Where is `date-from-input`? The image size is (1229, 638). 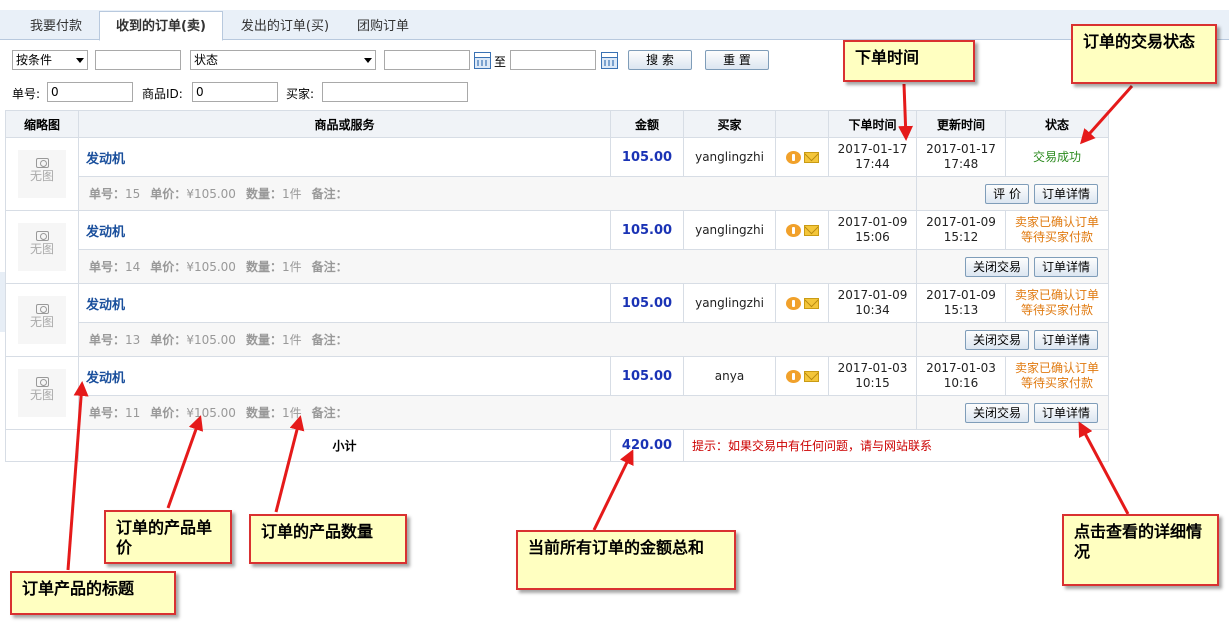 date-from-input is located at coordinates (427, 60).